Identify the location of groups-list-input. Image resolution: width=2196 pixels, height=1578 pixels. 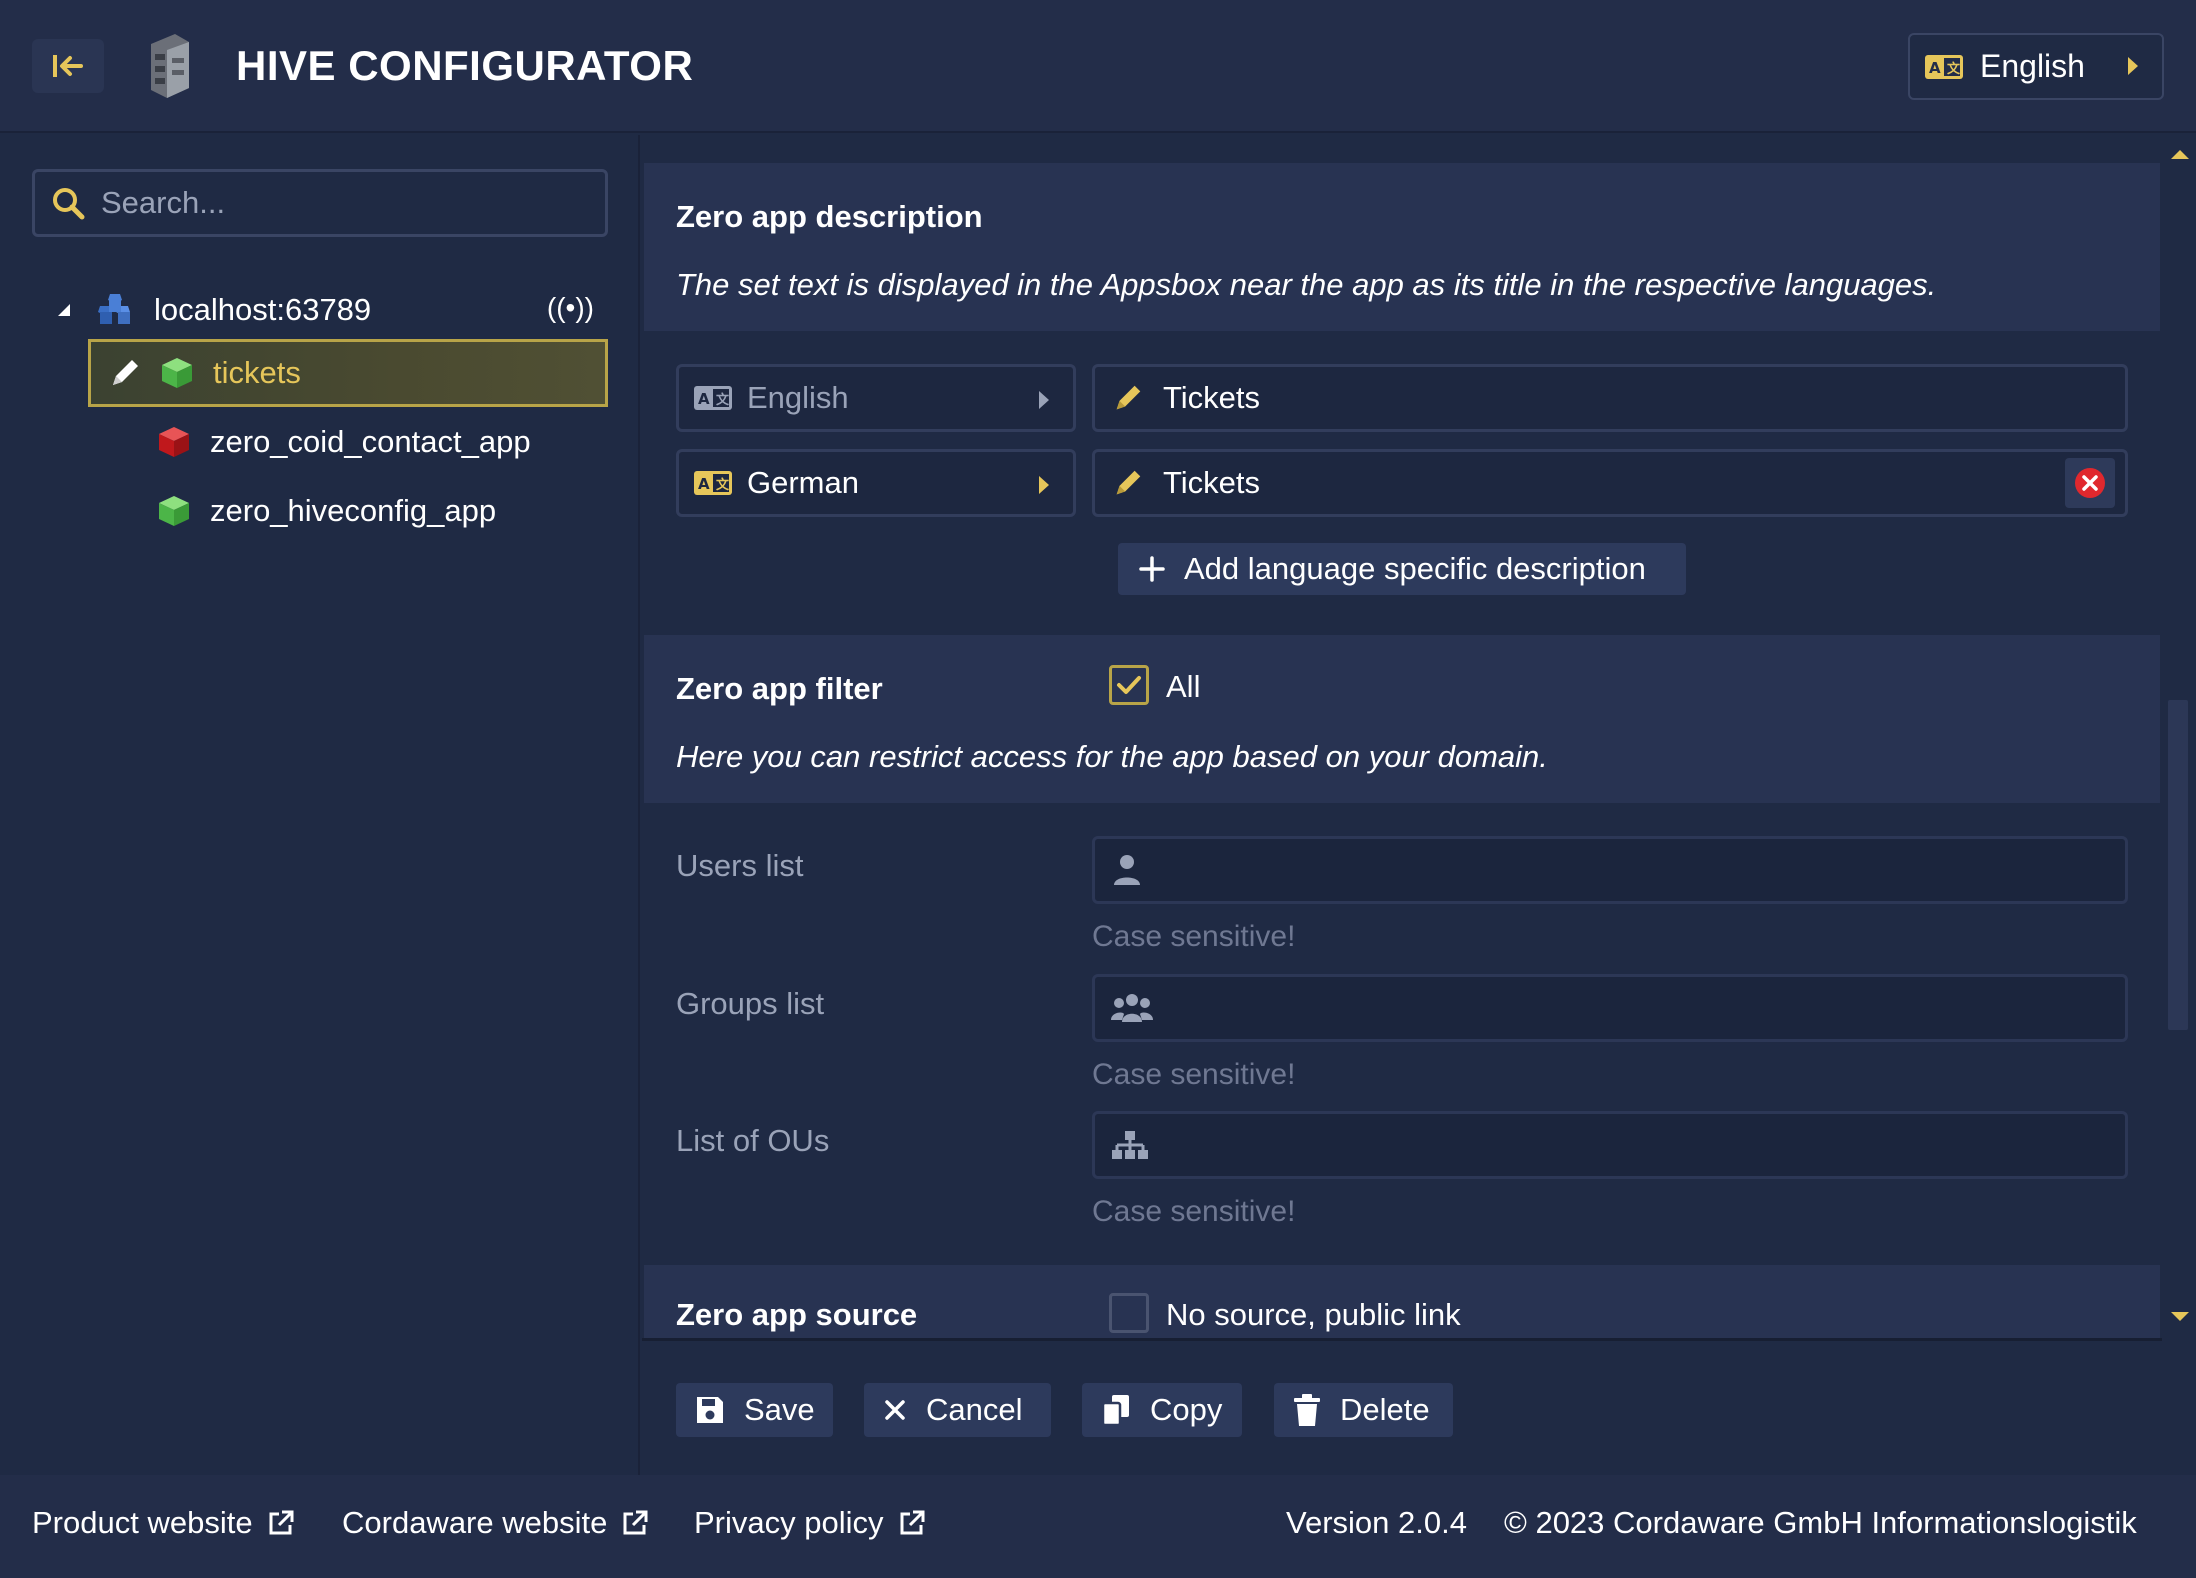
(1610, 1008).